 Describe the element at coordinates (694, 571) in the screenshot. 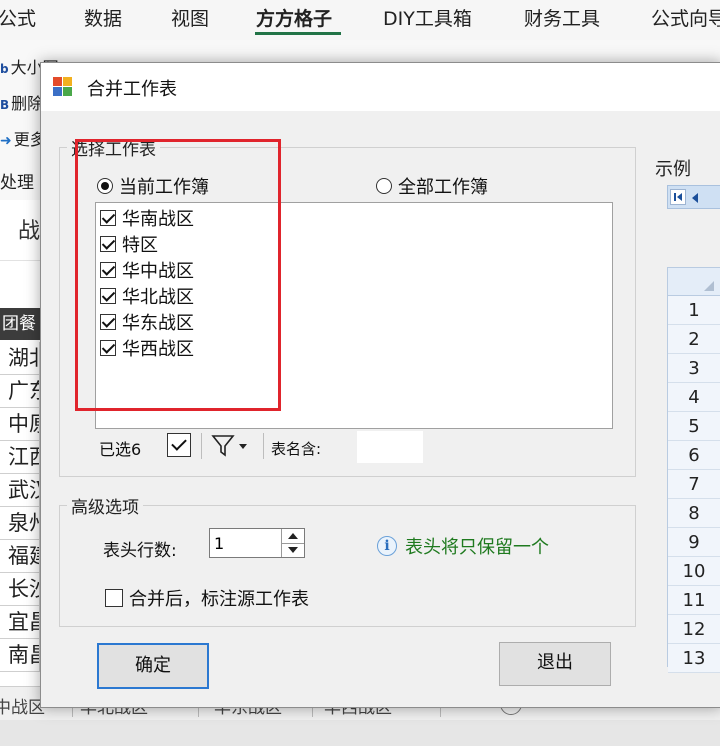

I see `preview-row-number: 10` at that location.